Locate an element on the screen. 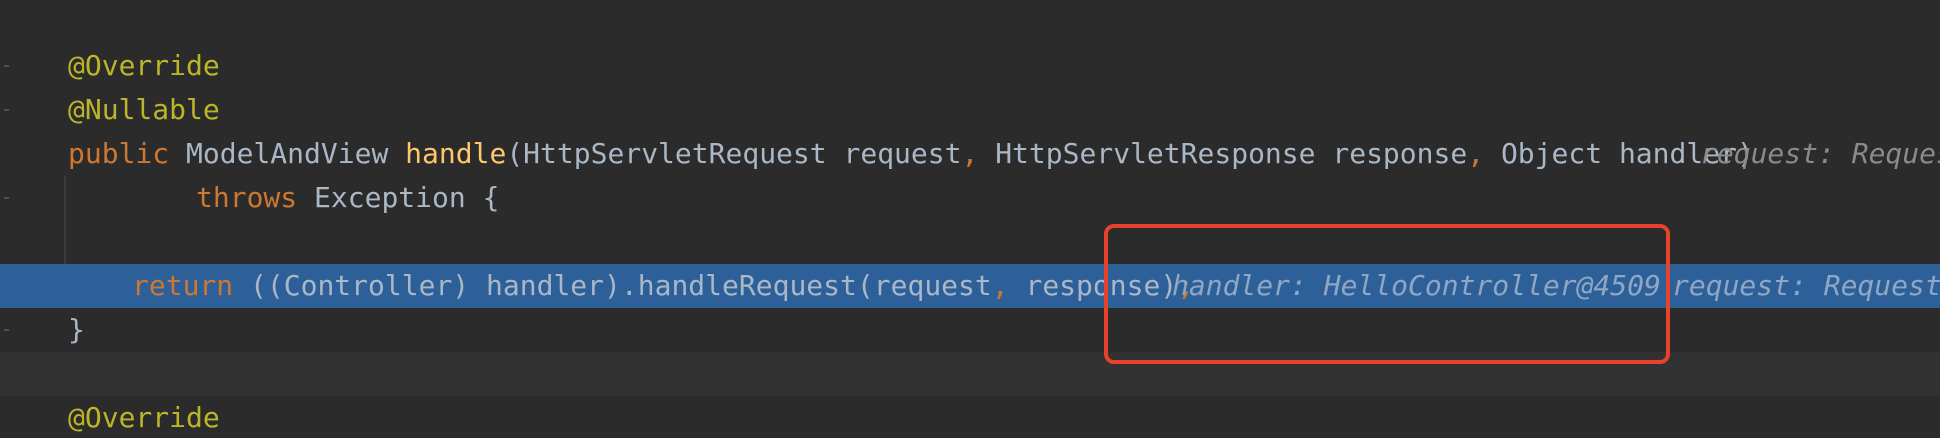 This screenshot has height=438, width=1940. code-line-nullable: @Nullable is located at coordinates (970, 110).